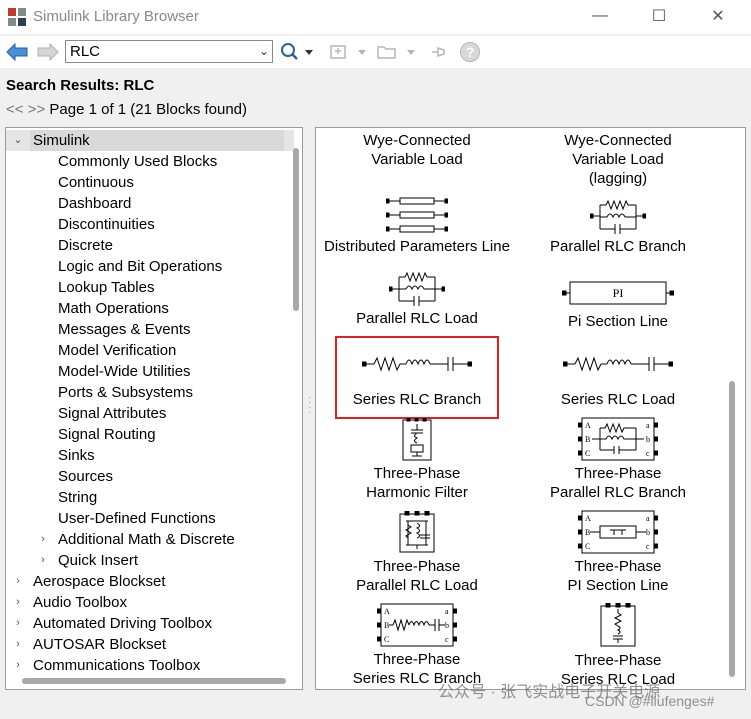 This screenshot has height=719, width=751. What do you see at coordinates (86, 476) in the screenshot?
I see `tree-item-label: Sources` at bounding box center [86, 476].